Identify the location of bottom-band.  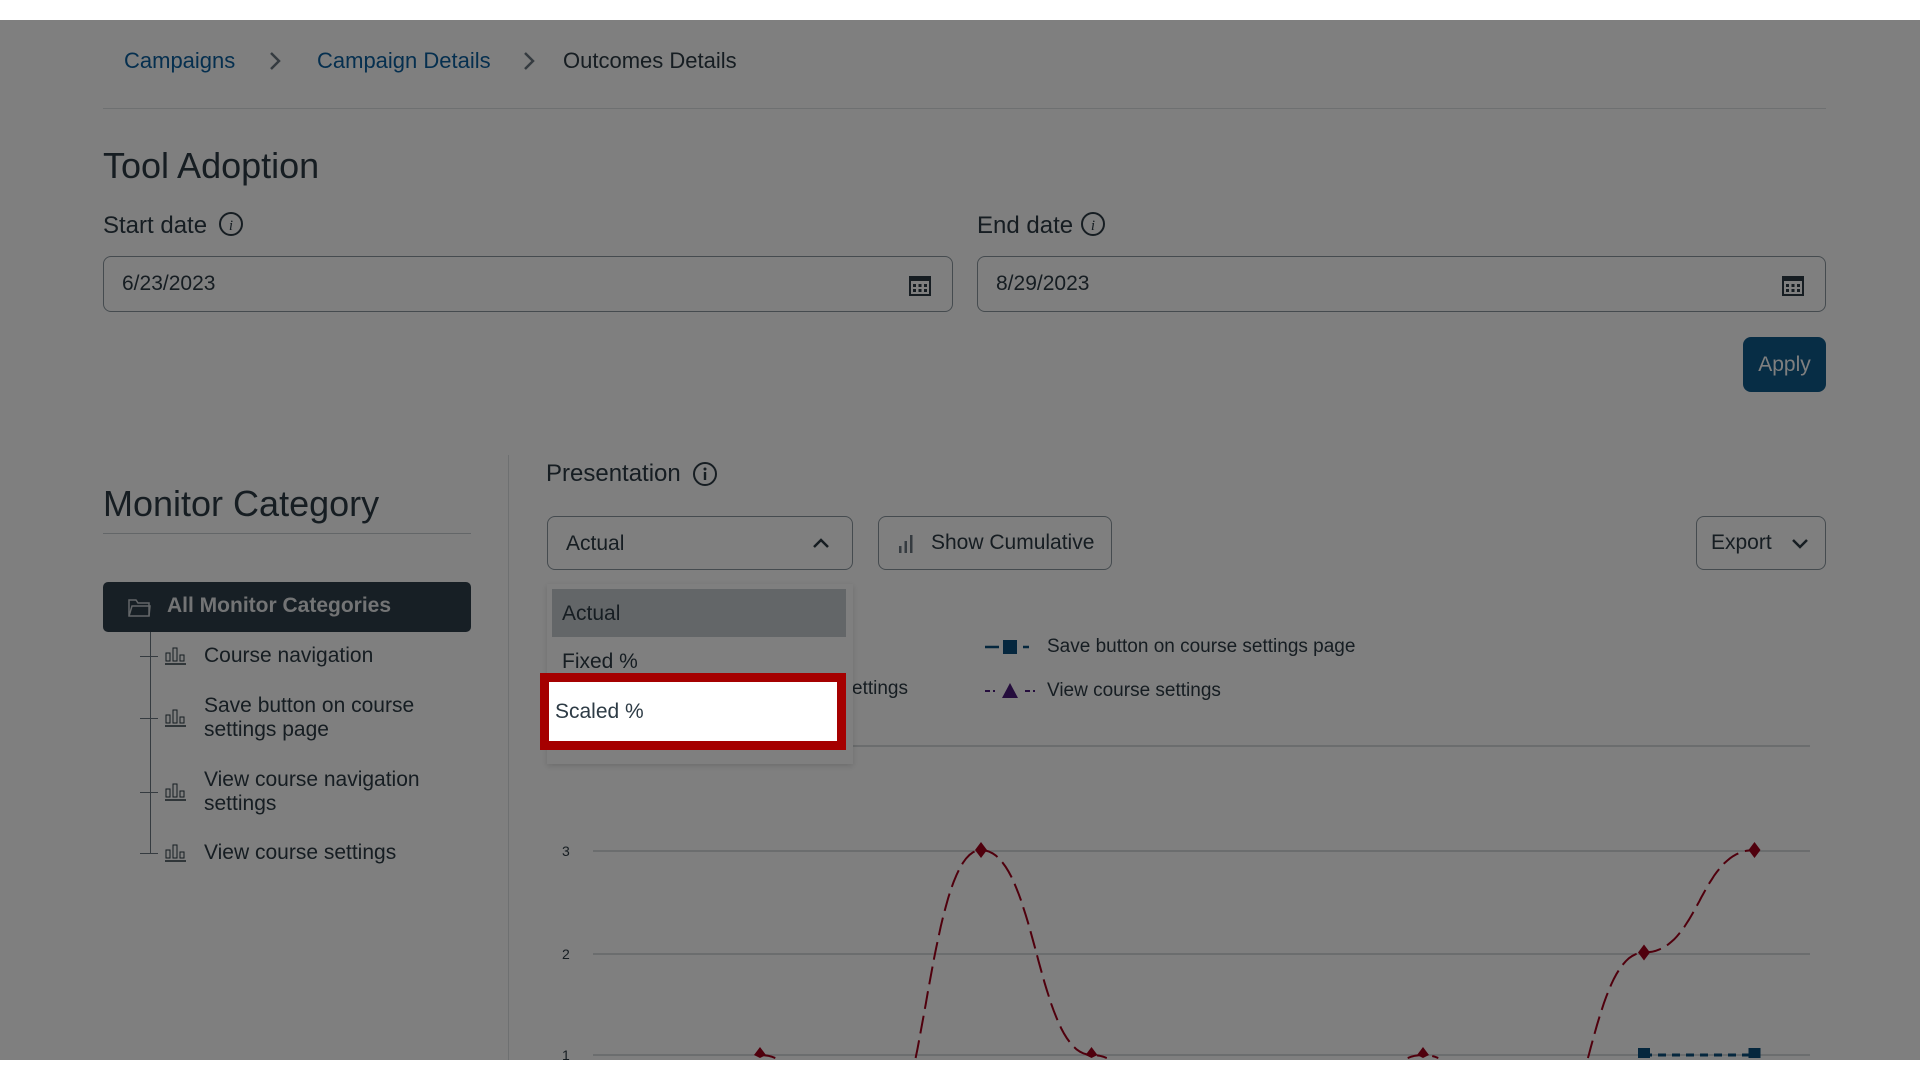
(960, 1070).